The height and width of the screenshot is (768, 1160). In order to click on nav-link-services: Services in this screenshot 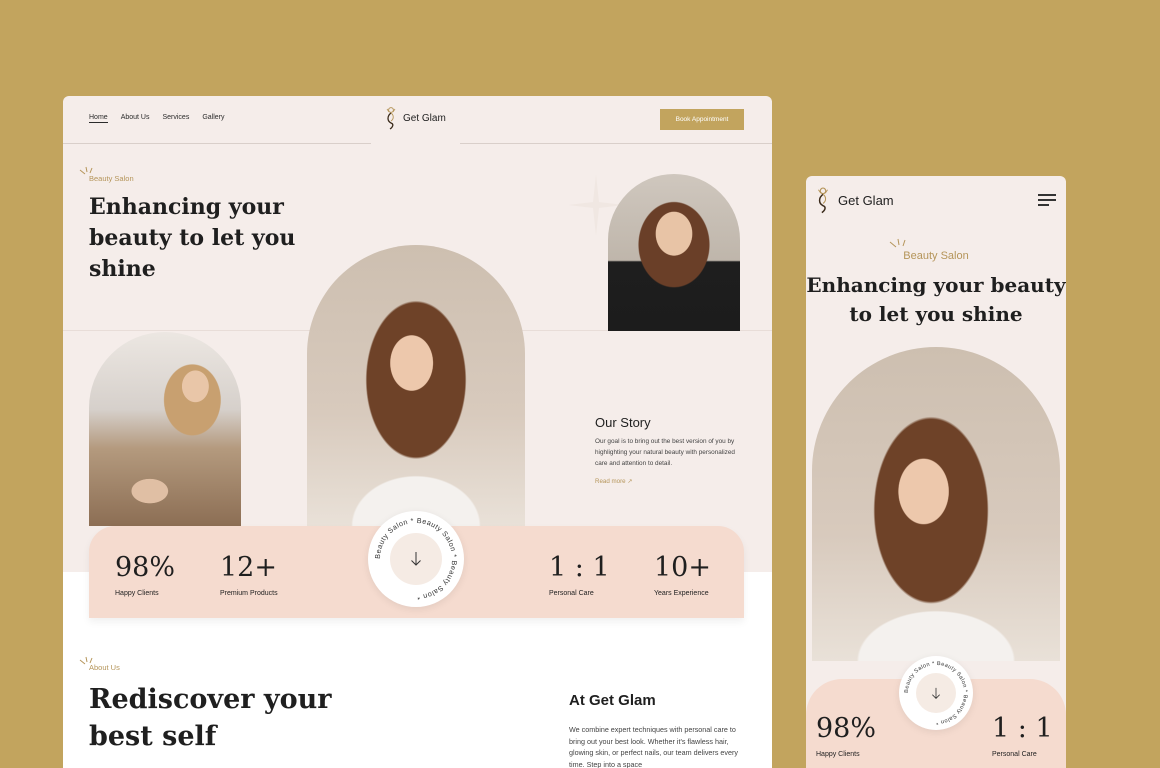, I will do `click(175, 118)`.